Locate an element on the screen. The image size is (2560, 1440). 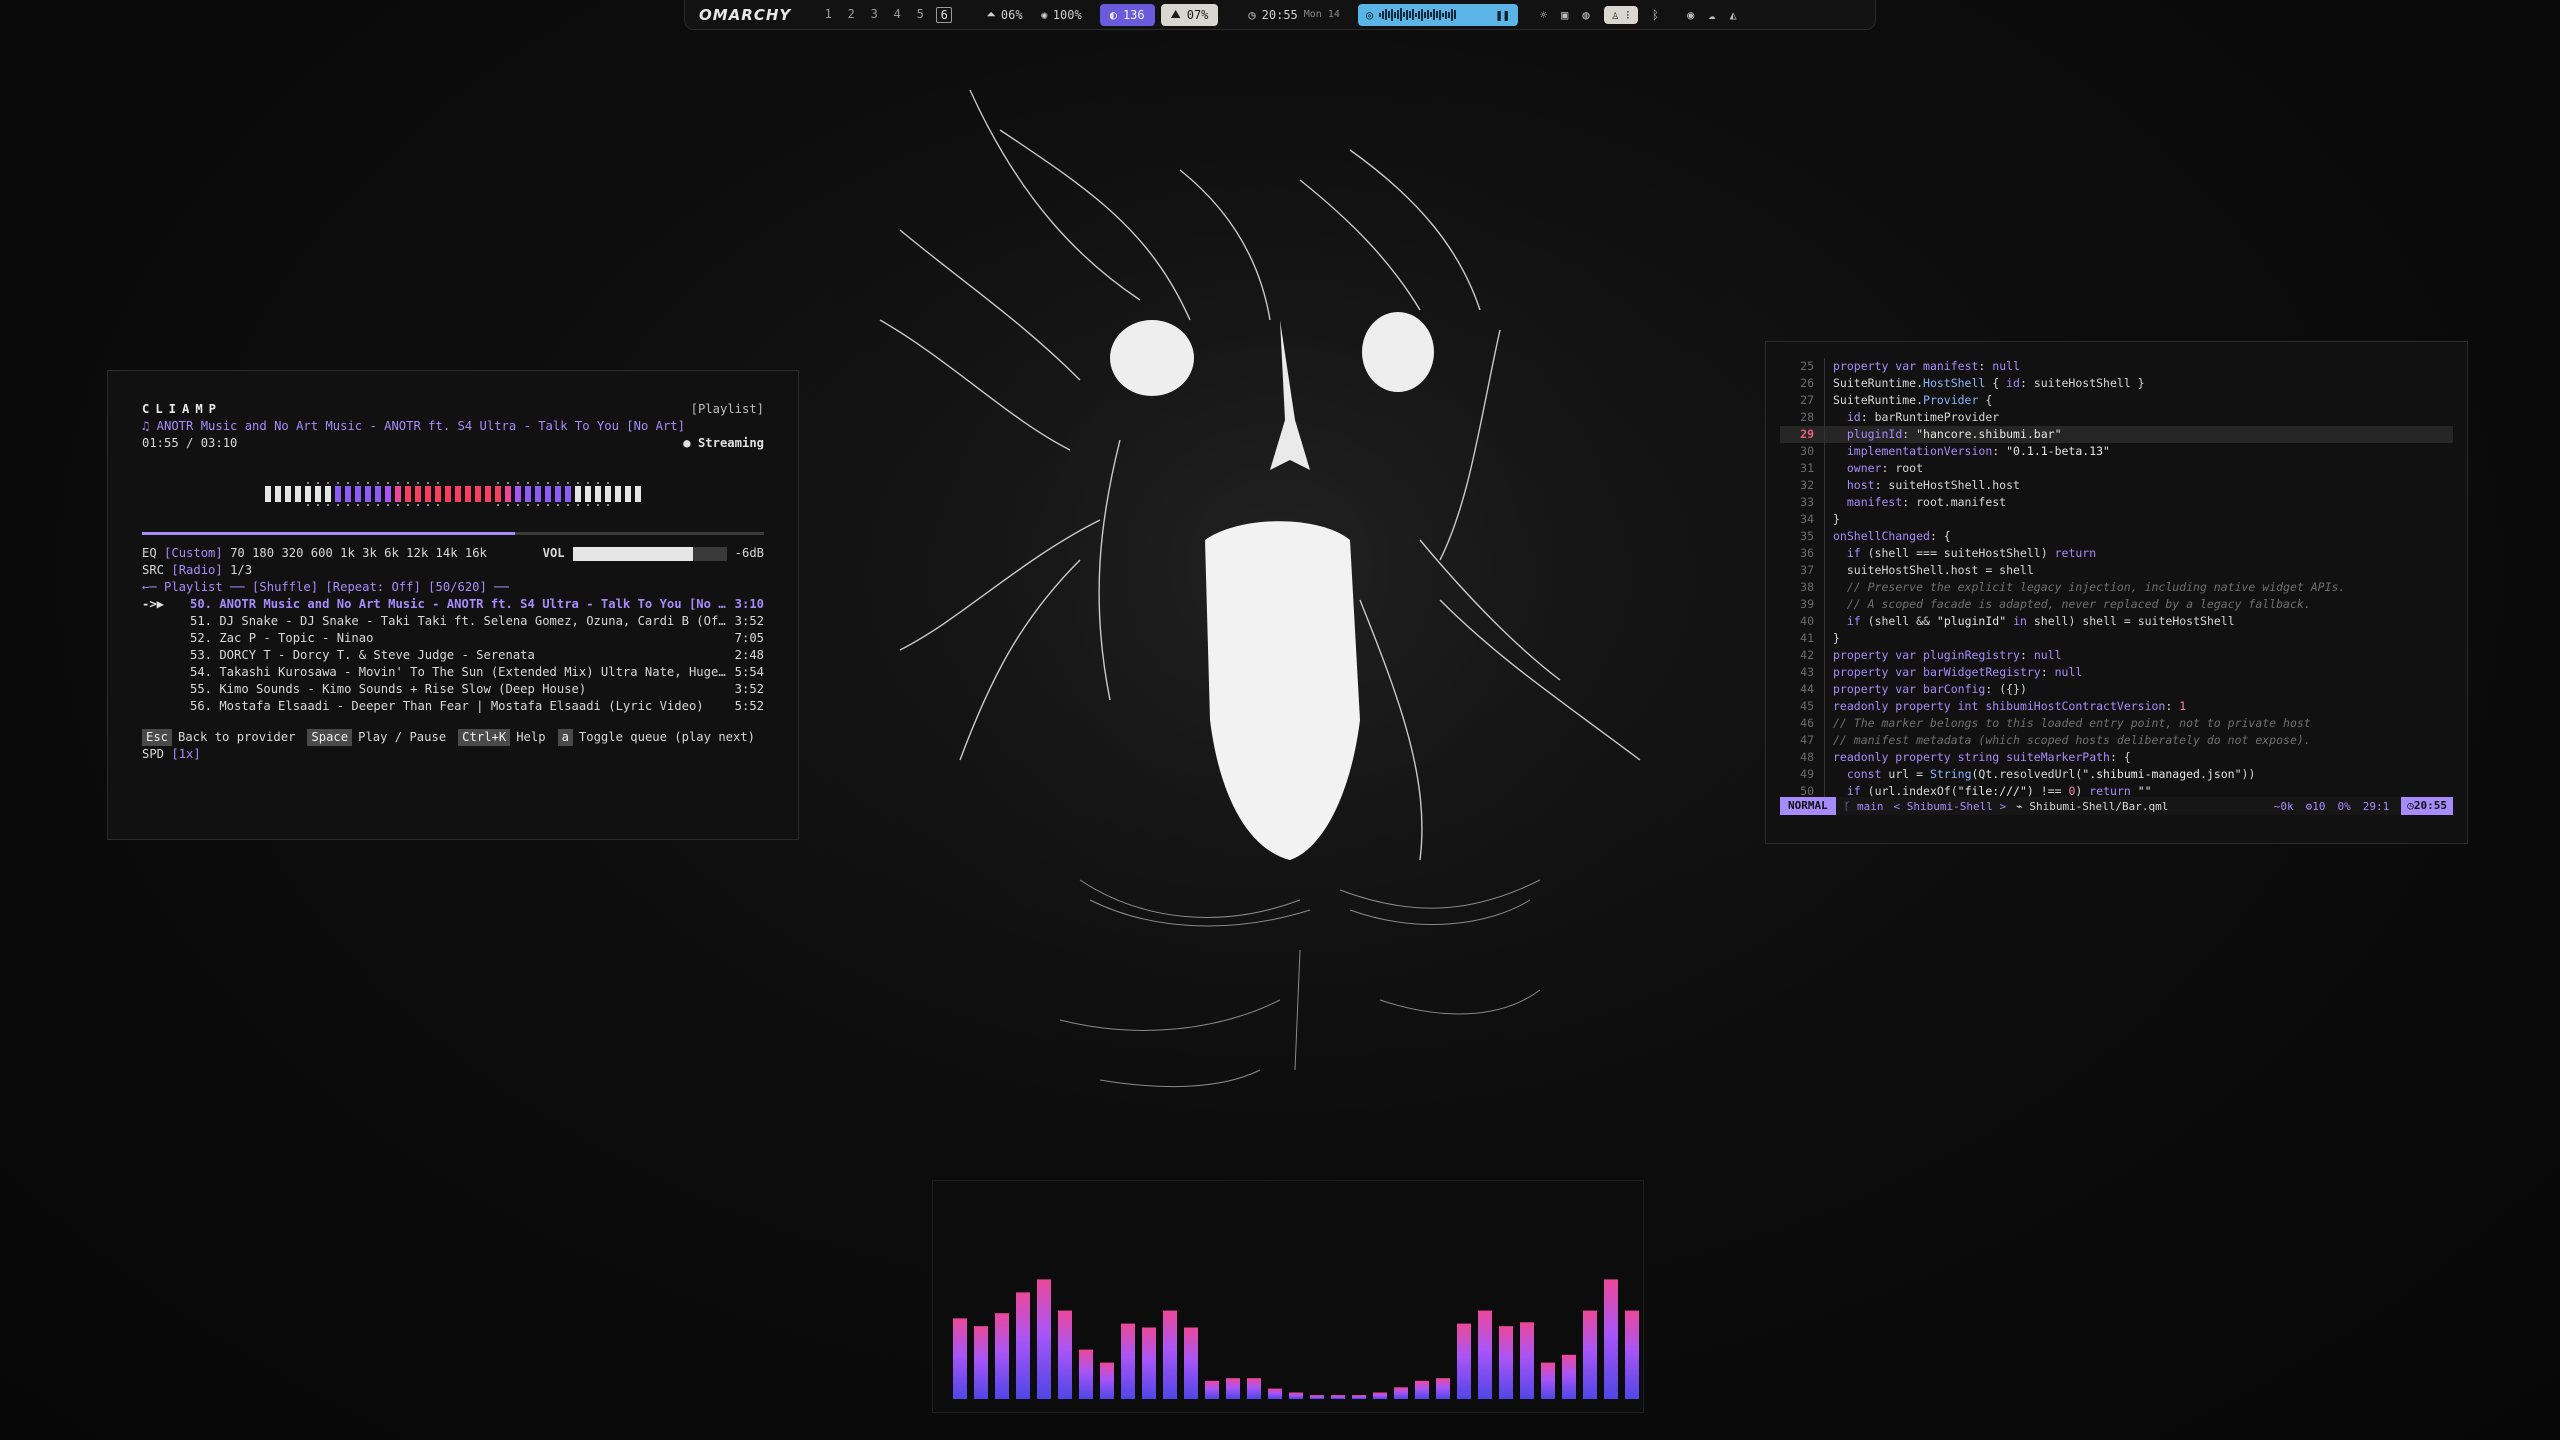
code-line: 28 id: barRuntimeProvider is located at coordinates (2116, 417).